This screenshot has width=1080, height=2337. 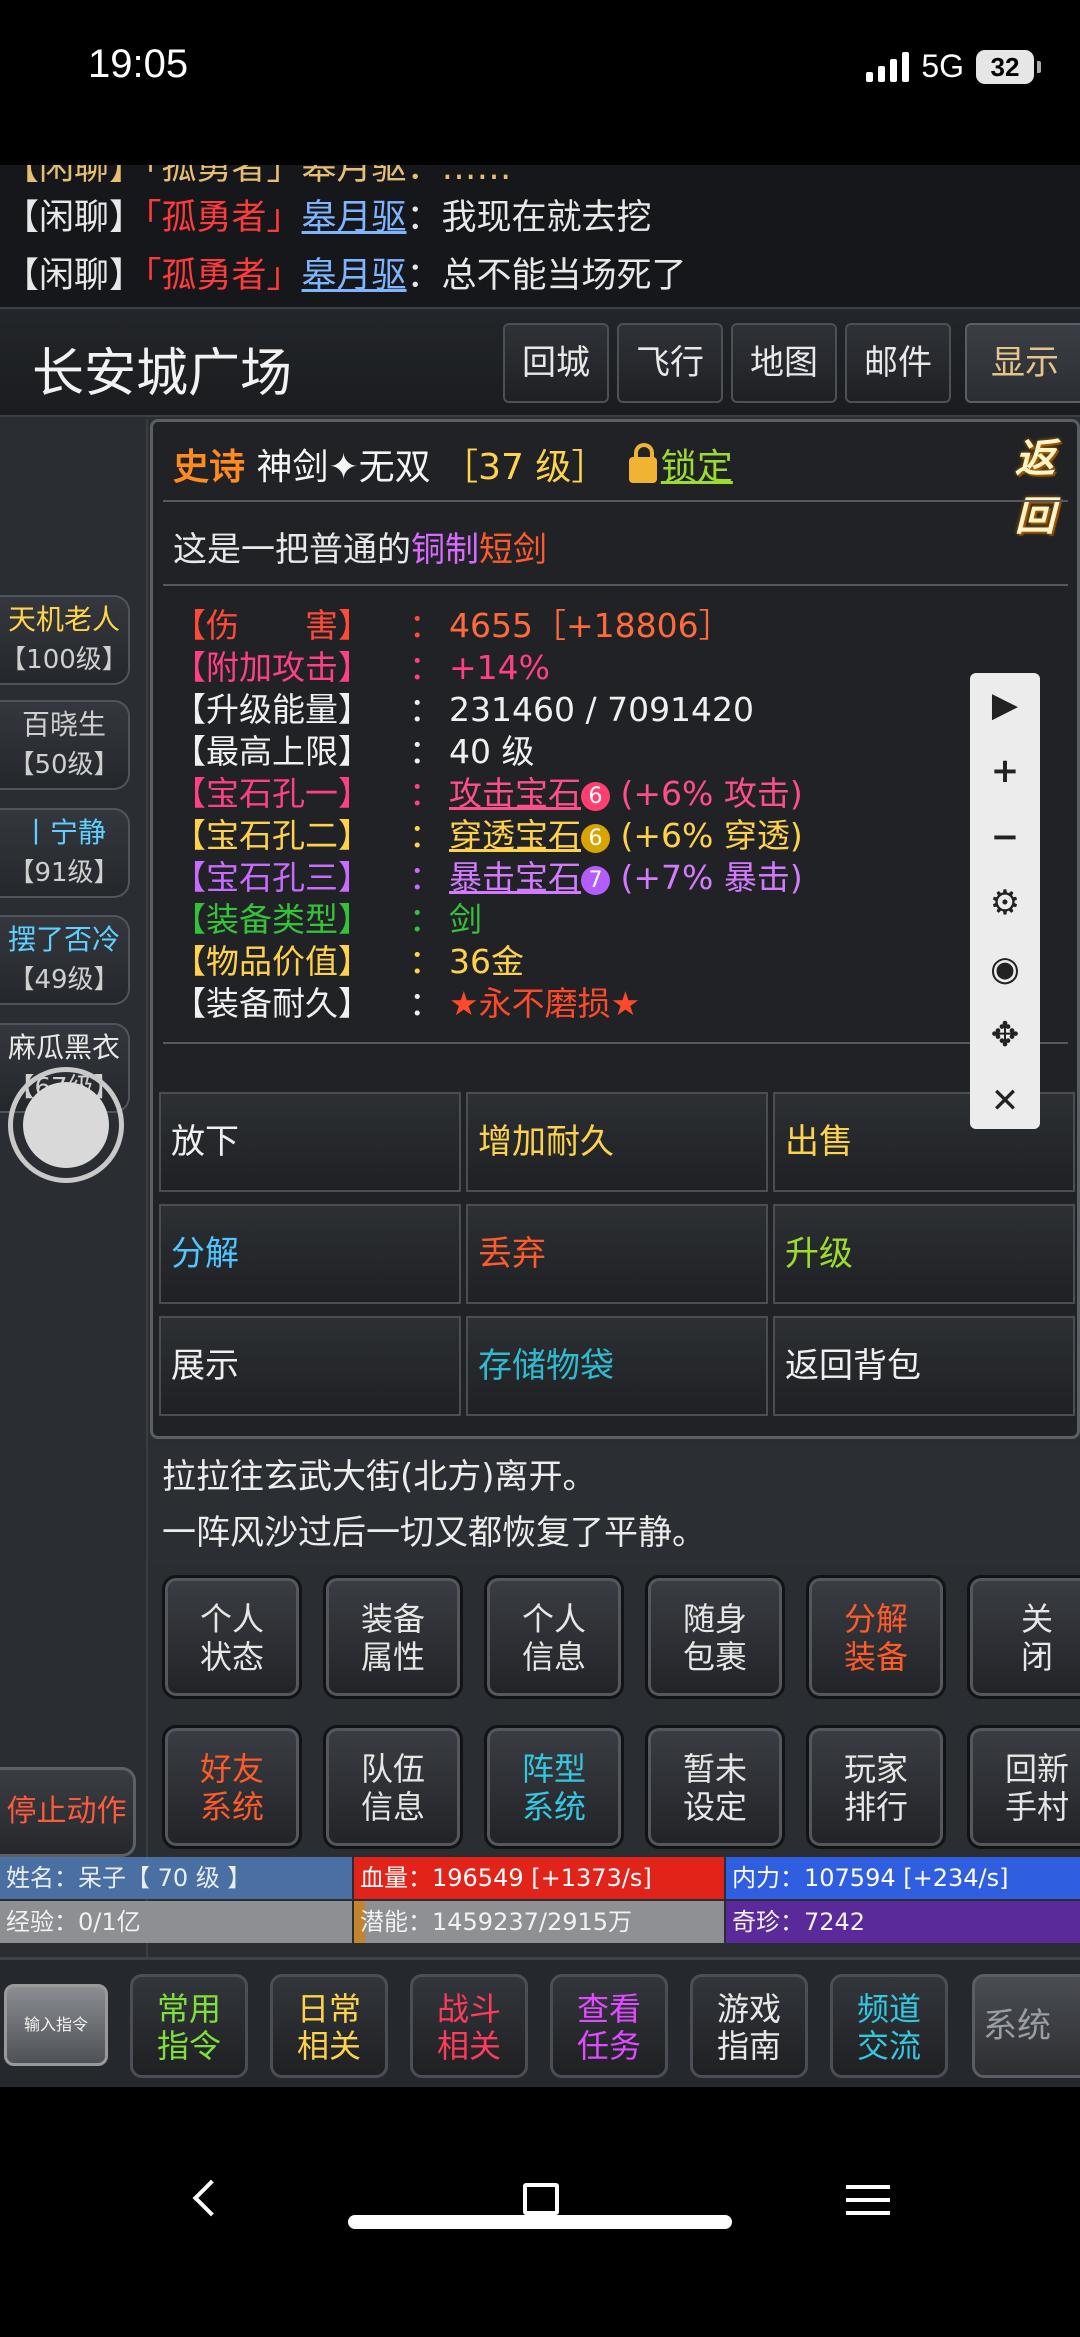 What do you see at coordinates (231, 1769) in the screenshot?
I see `menu-label-line1: 好友` at bounding box center [231, 1769].